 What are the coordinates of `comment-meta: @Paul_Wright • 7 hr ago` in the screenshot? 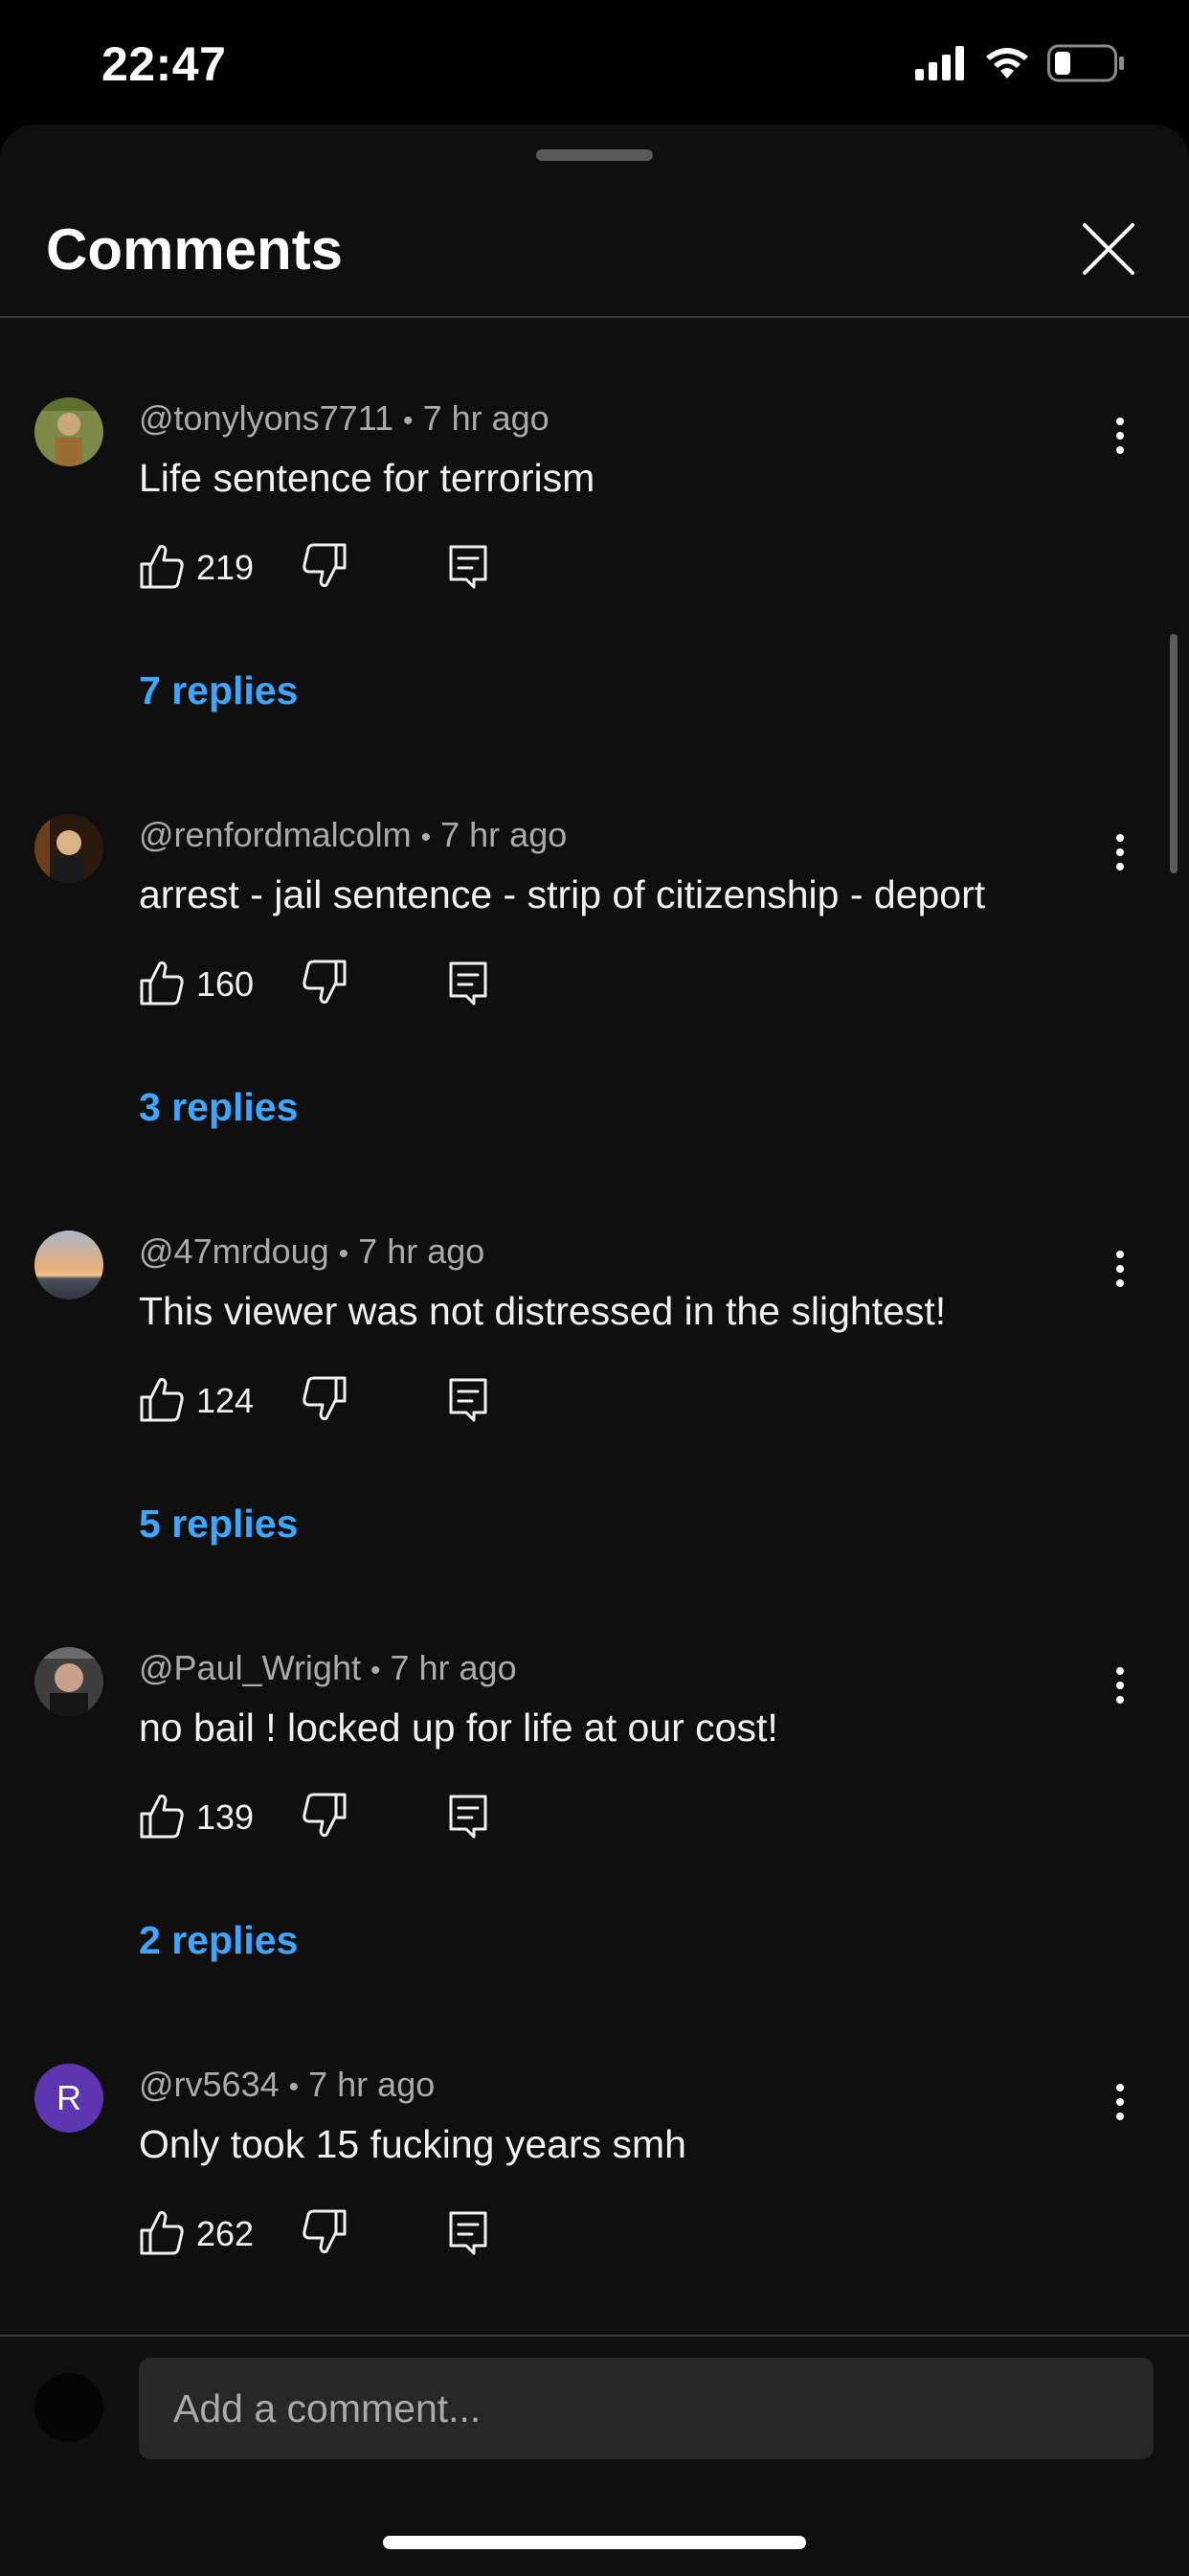 It's located at (328, 1667).